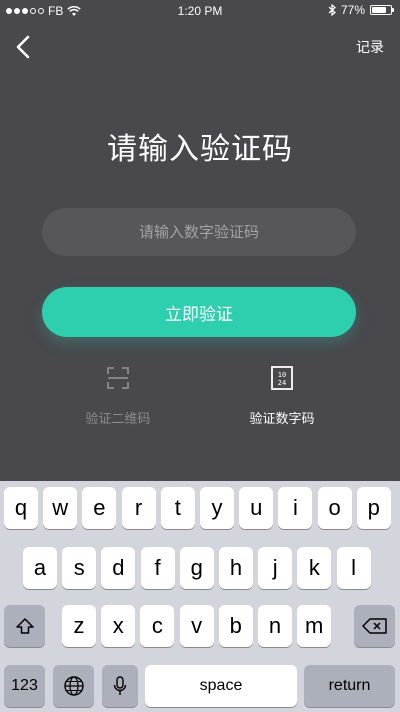 Image resolution: width=400 pixels, height=712 pixels. What do you see at coordinates (40, 568) in the screenshot?
I see `key-a: a` at bounding box center [40, 568].